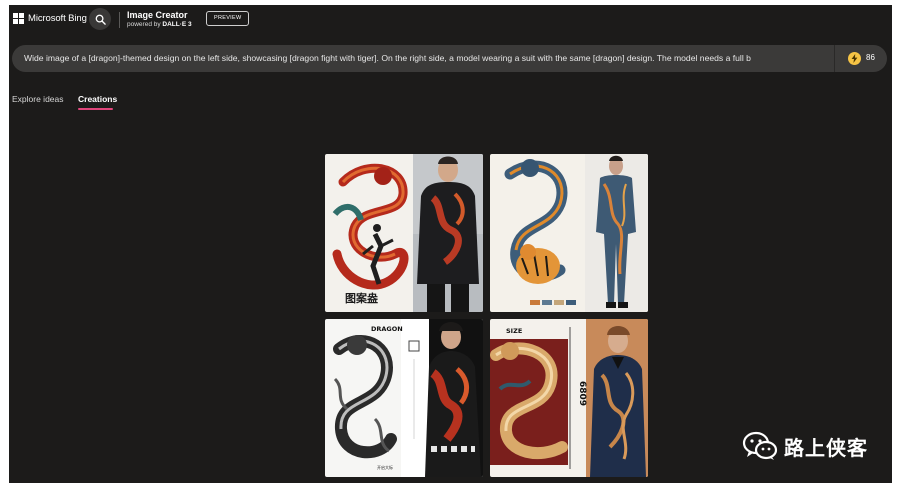  Describe the element at coordinates (404, 398) in the screenshot. I see `generated-image-3: DRAGON 开启大标` at that location.